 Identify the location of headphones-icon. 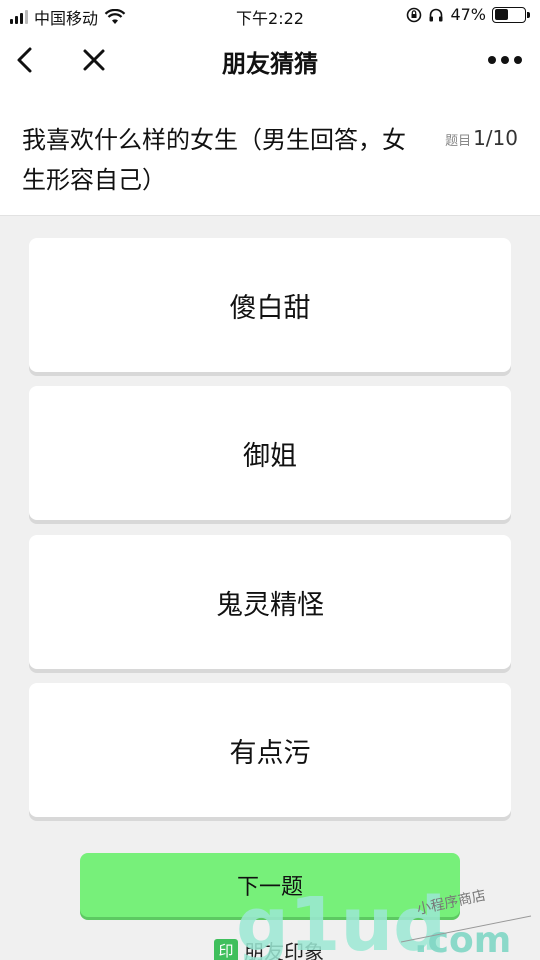
(436, 14).